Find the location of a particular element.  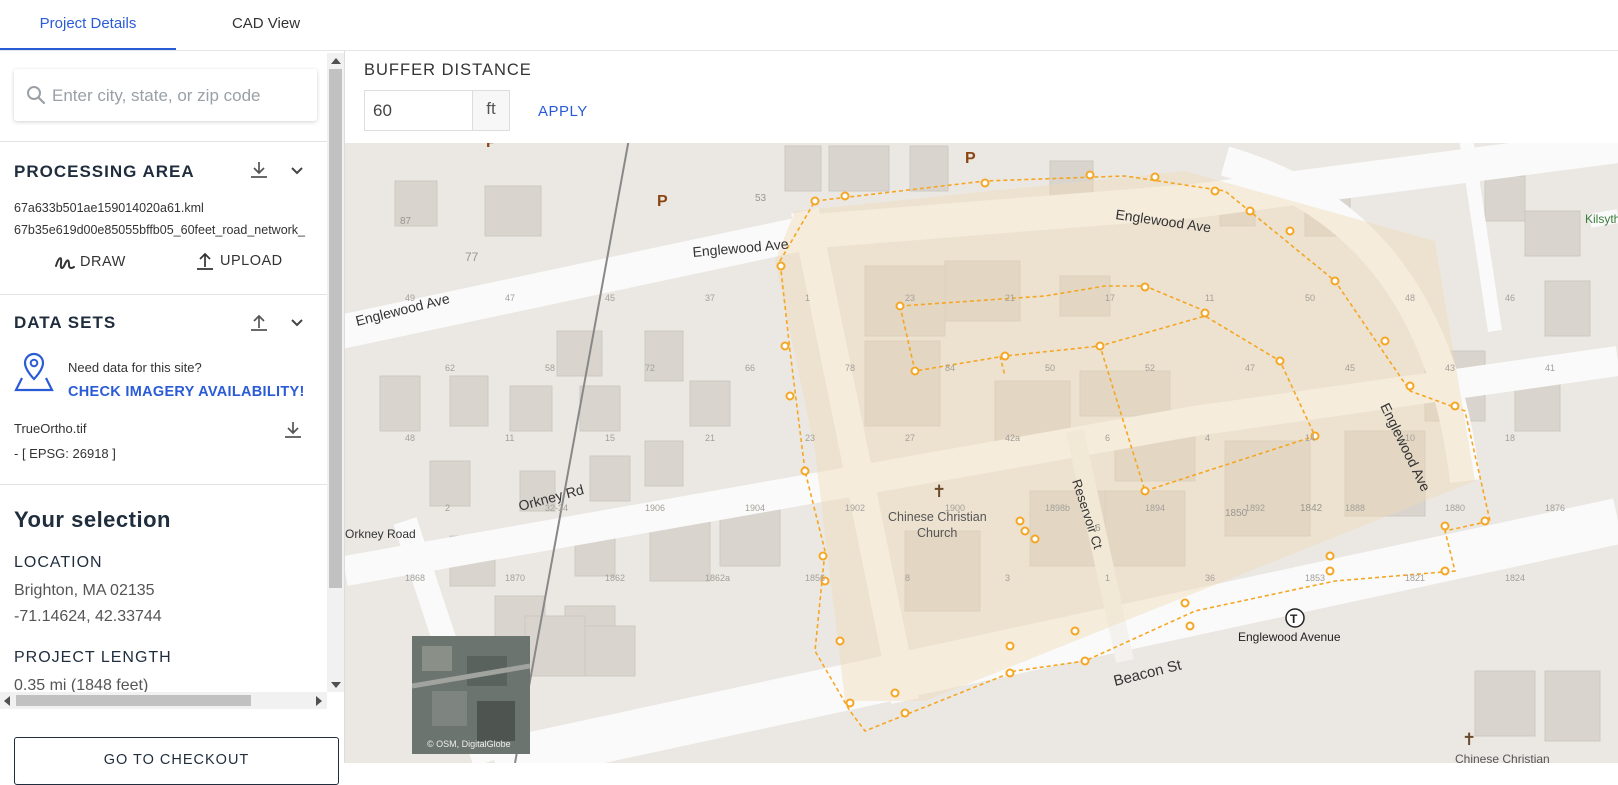

epsg-code: - [ EPSG: 26918 ] is located at coordinates (65, 453).